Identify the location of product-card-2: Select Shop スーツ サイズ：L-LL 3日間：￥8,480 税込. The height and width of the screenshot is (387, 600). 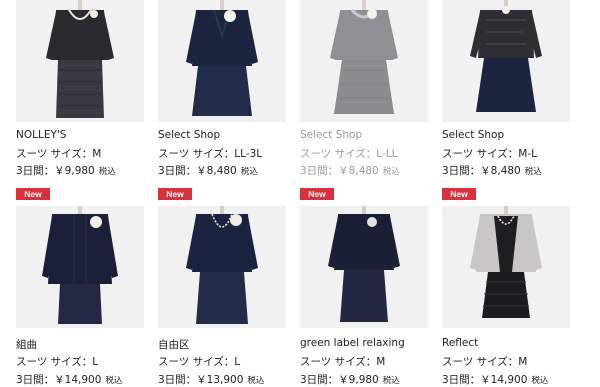
(364, 93).